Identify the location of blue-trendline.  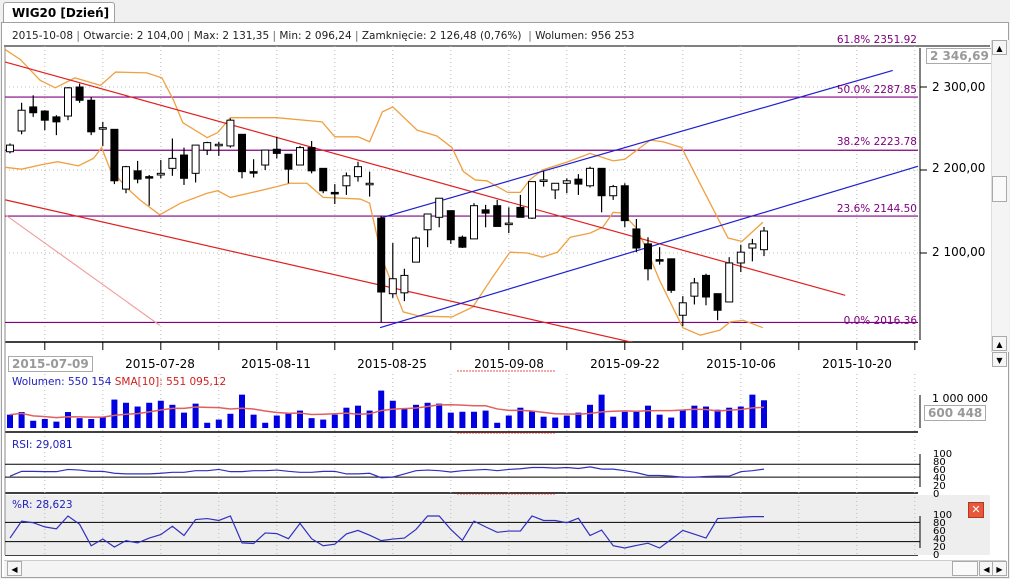
(636, 144).